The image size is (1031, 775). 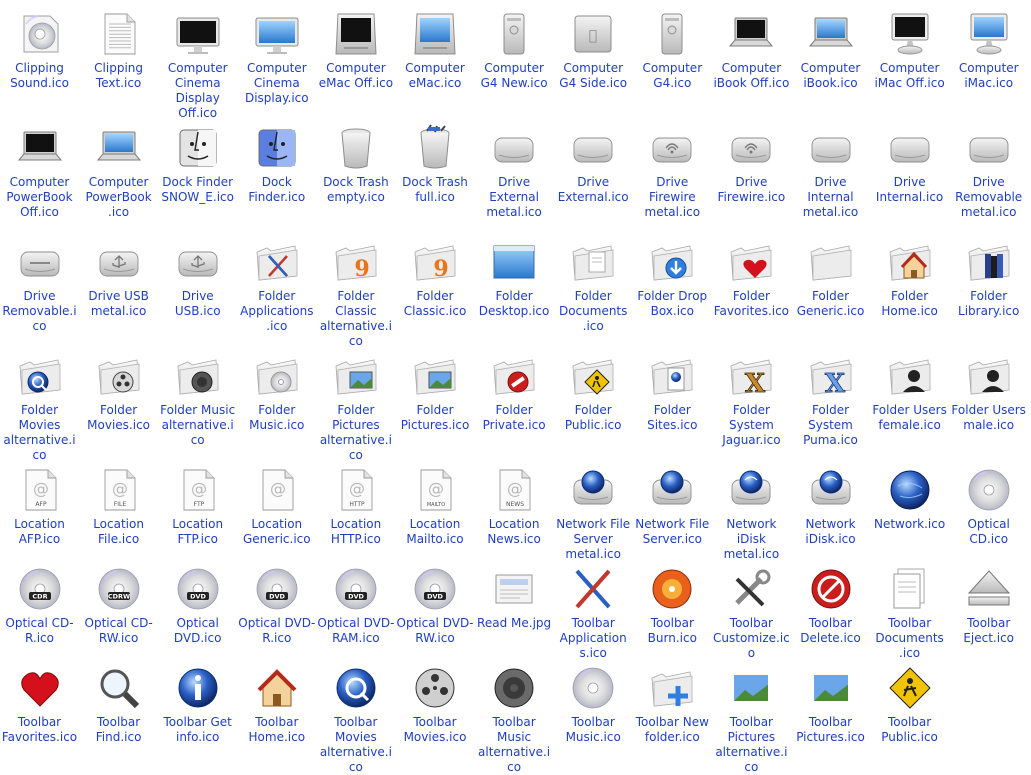 What do you see at coordinates (672, 390) in the screenshot?
I see `desktop-icon: Folder Sites.ico` at bounding box center [672, 390].